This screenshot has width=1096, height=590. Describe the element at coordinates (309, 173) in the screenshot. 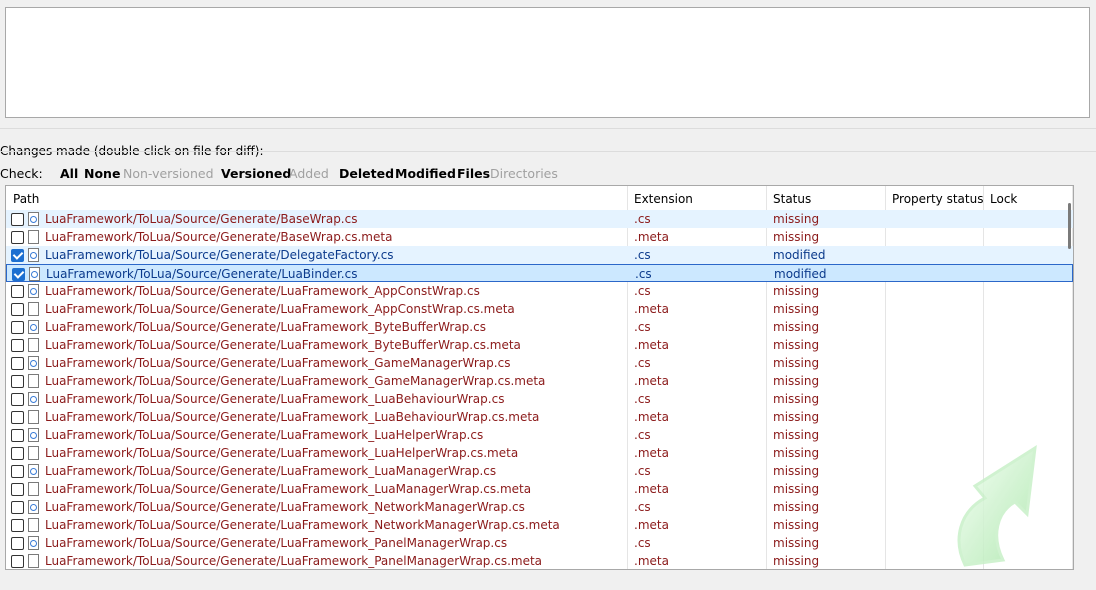

I see `check-added-link: Added` at that location.